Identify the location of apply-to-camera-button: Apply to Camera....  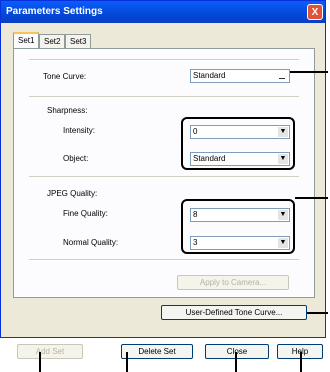
(233, 282).